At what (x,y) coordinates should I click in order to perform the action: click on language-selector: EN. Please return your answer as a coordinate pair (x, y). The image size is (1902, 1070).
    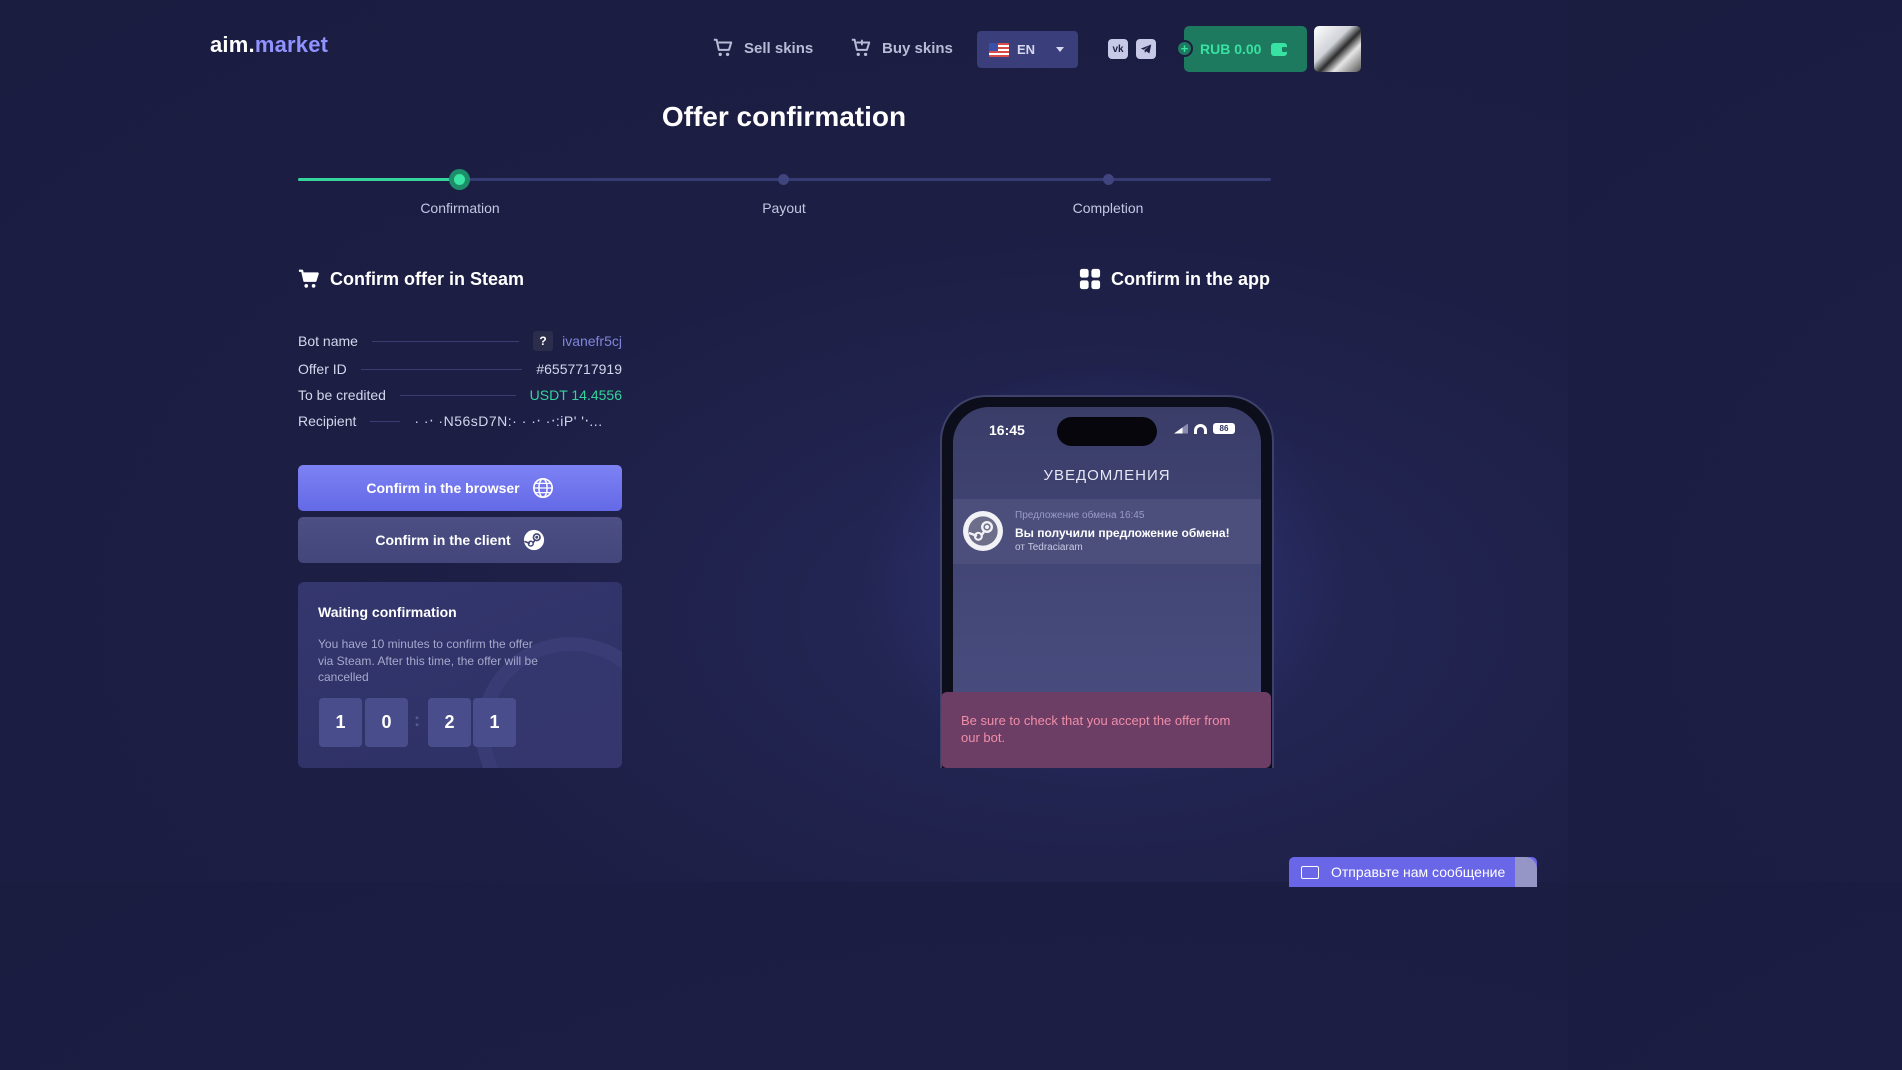
    Looking at the image, I should click on (1027, 49).